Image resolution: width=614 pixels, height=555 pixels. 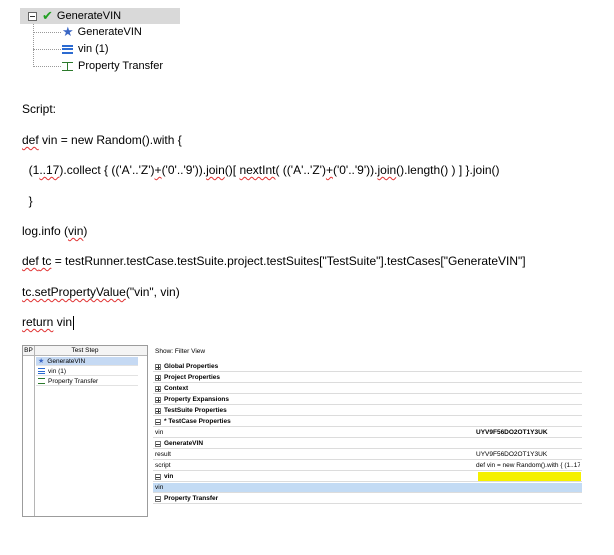 I want to click on section-global-properties: Global Properties, so click(x=367, y=367).